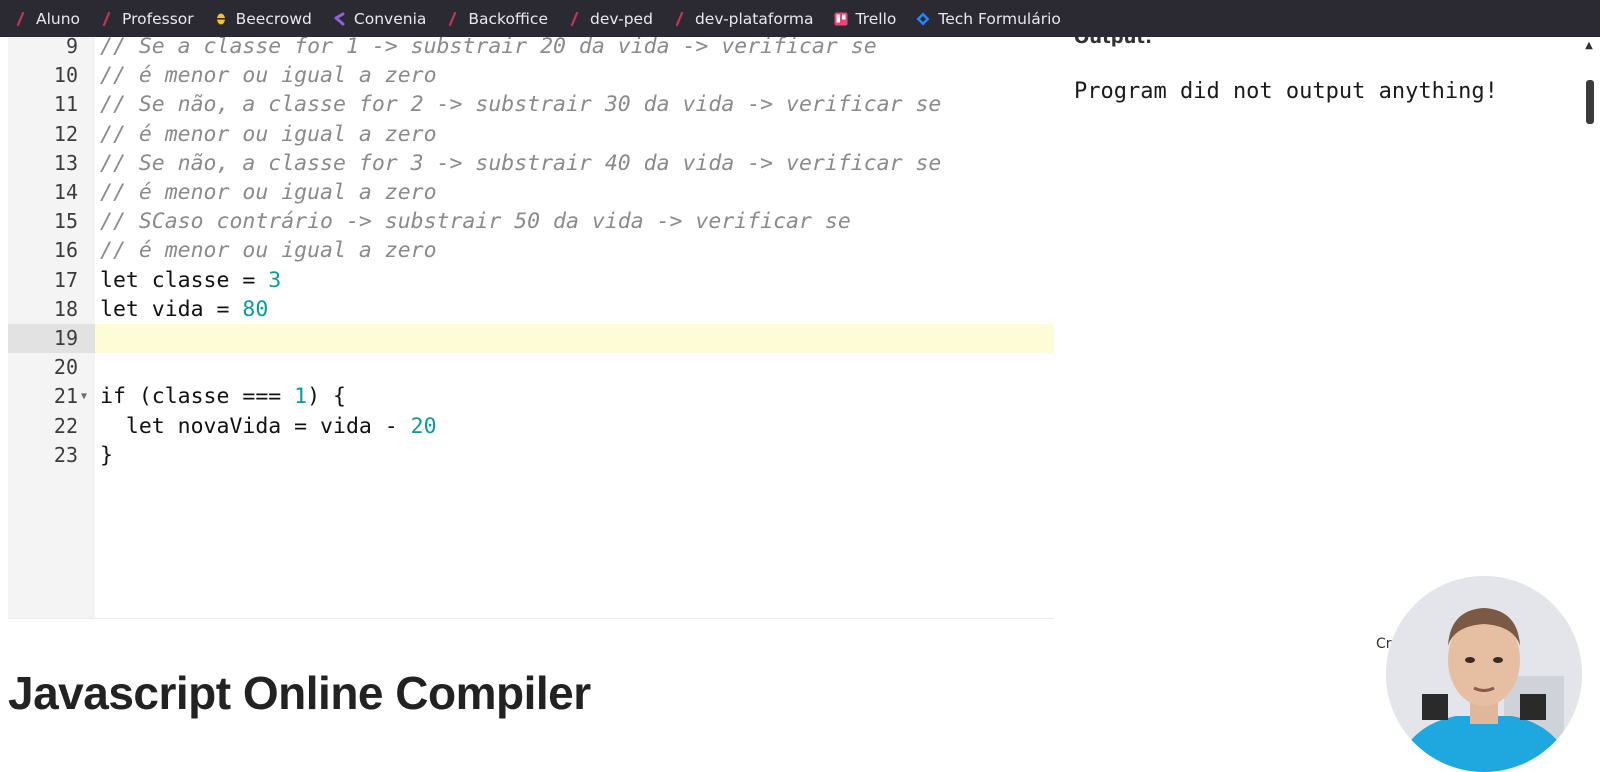 Image resolution: width=1600 pixels, height=772 pixels. Describe the element at coordinates (754, 18) in the screenshot. I see `bookmark-label: dev-plataforma` at that location.